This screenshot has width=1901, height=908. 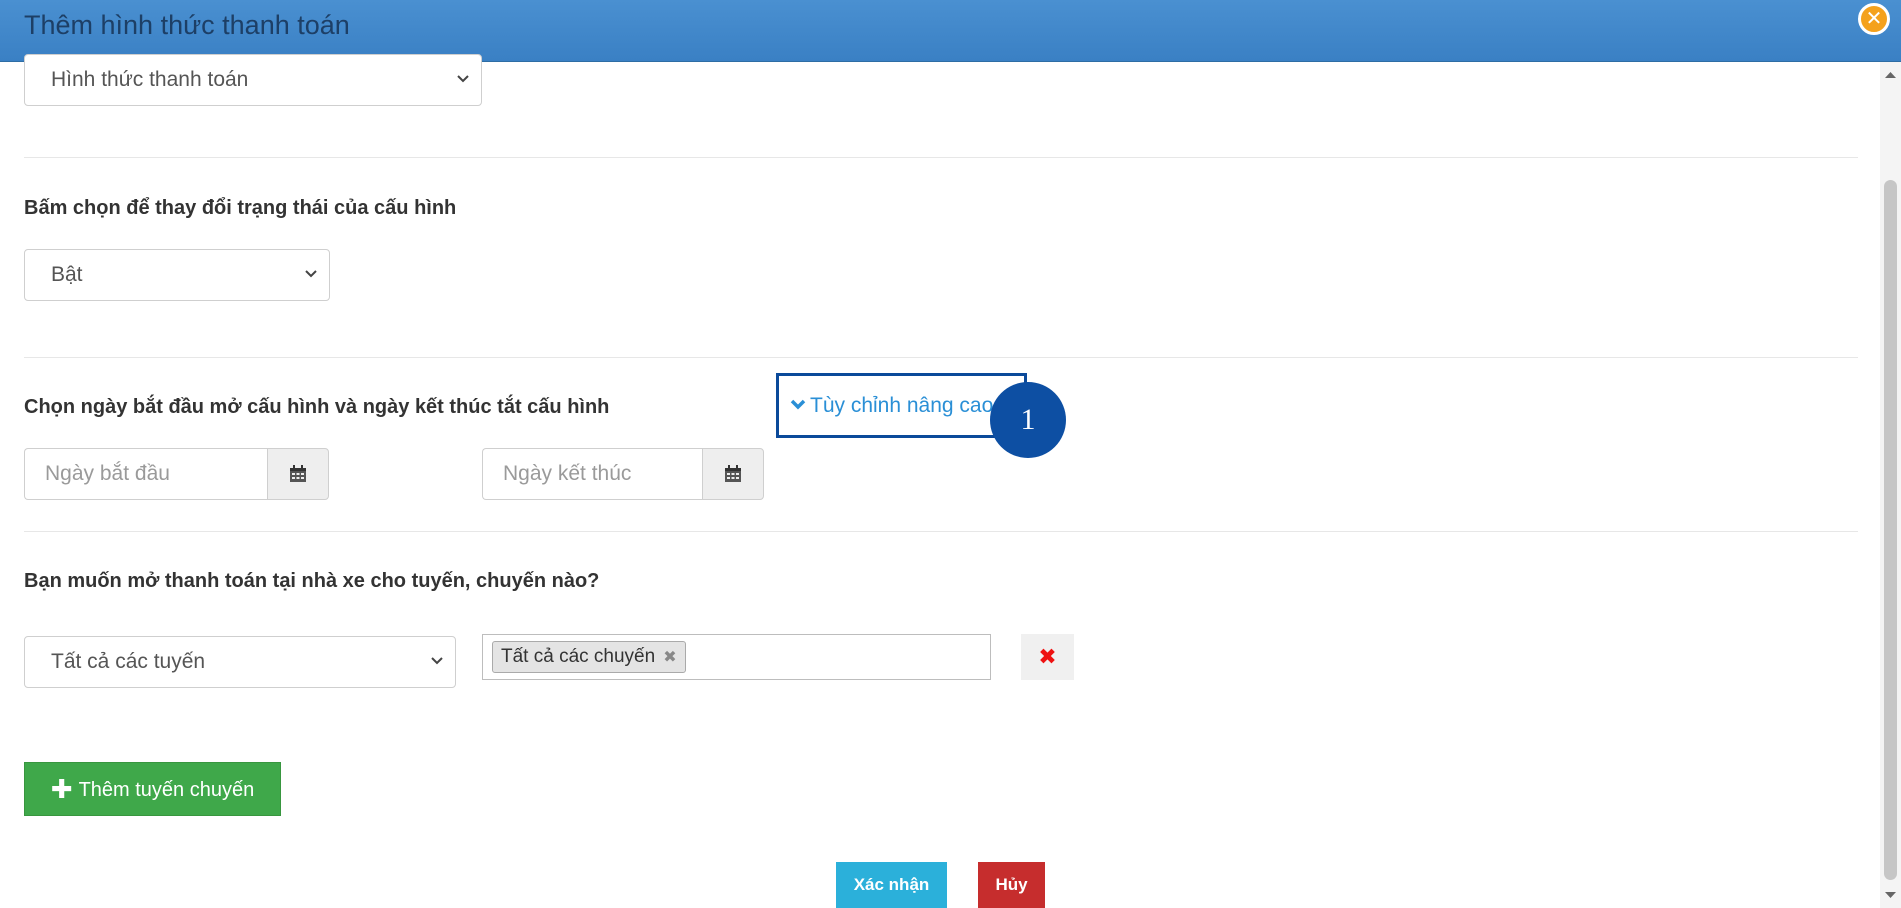 What do you see at coordinates (67, 274) in the screenshot?
I see `status-select-value: Bật` at bounding box center [67, 274].